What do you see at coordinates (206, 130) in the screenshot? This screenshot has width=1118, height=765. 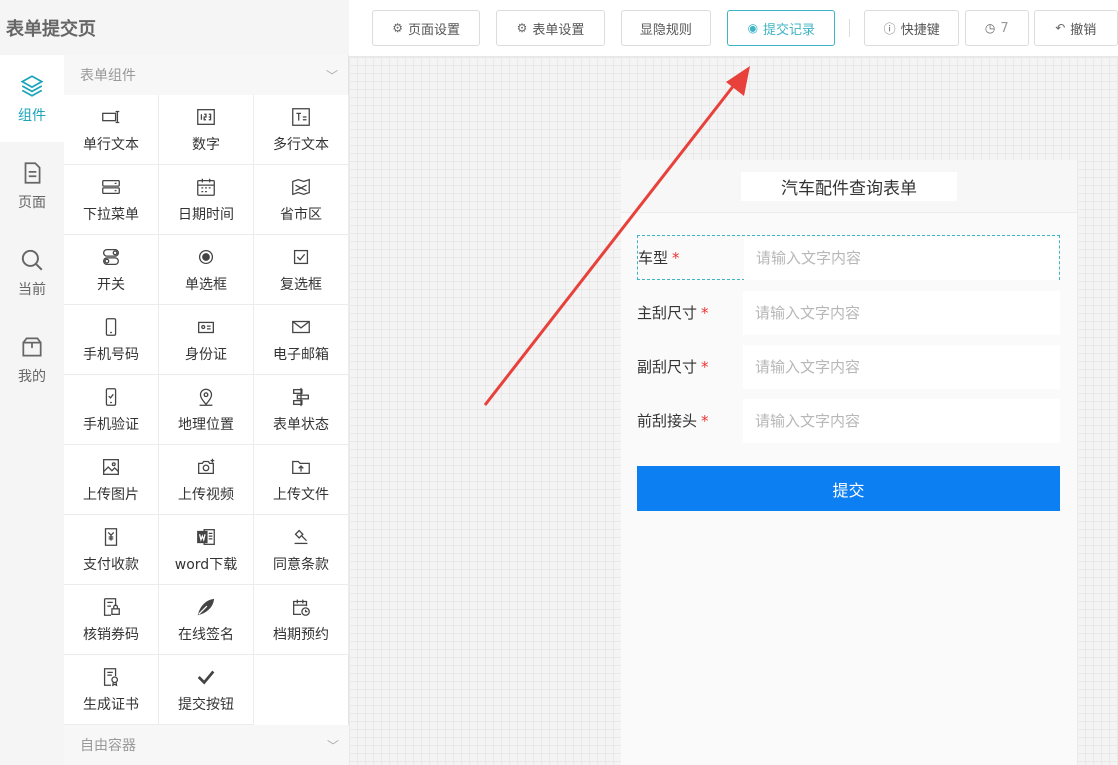 I see `component-number: 数字` at bounding box center [206, 130].